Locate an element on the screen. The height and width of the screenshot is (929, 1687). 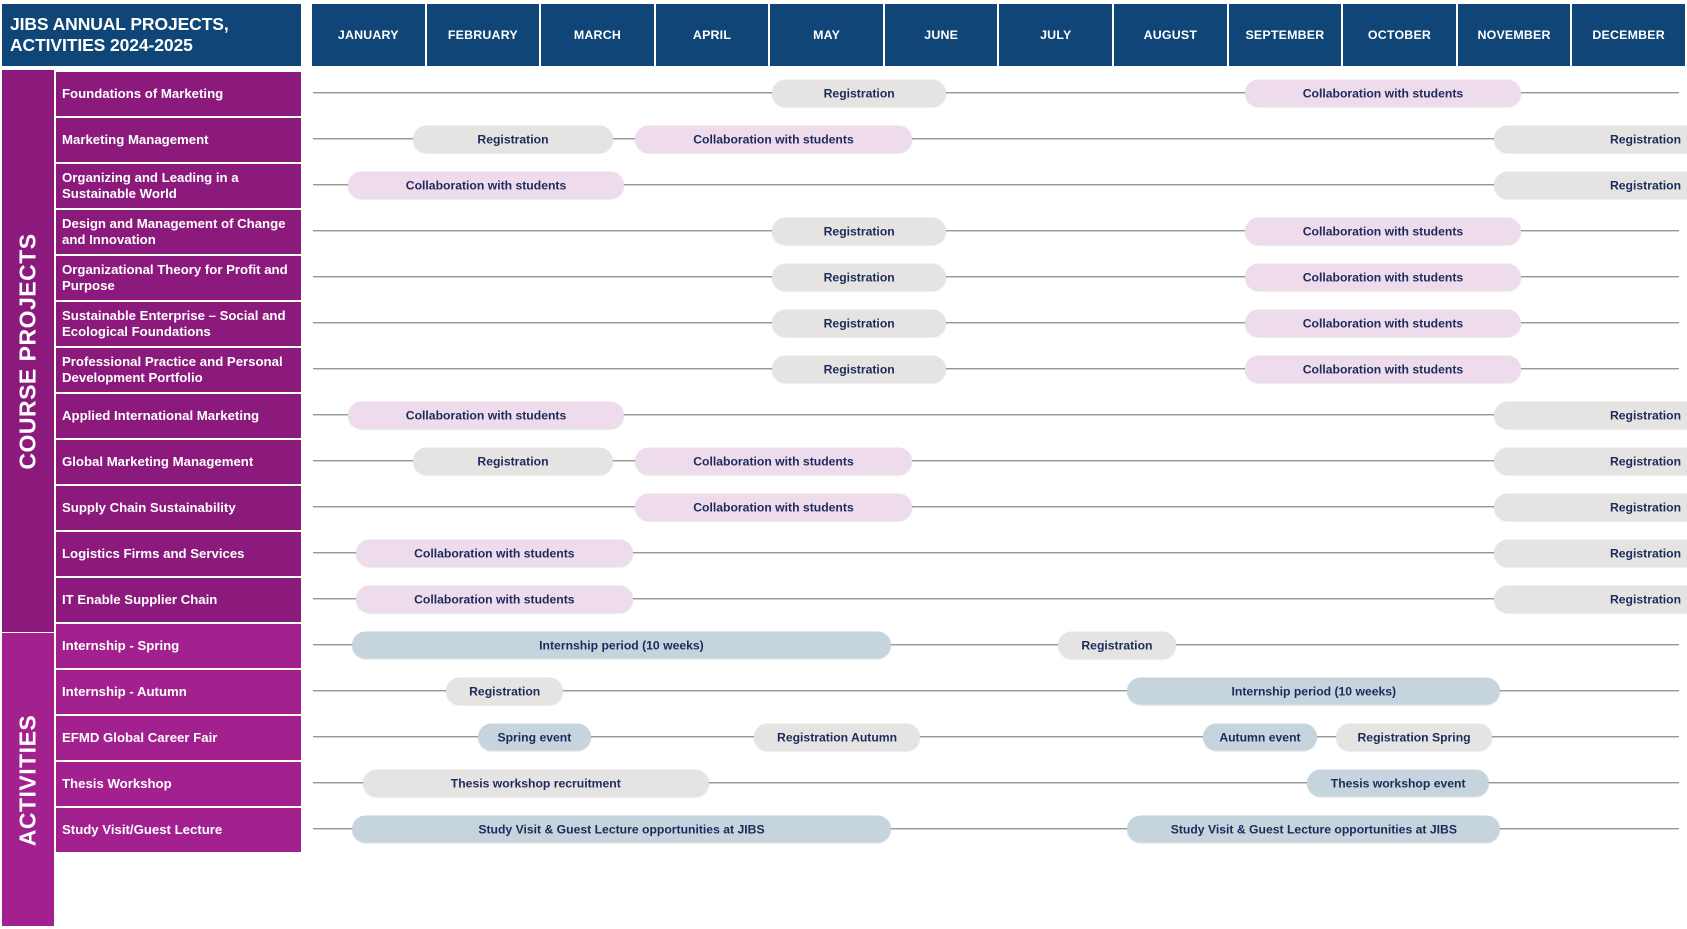
month-header-april: APRIL is located at coordinates (712, 35).